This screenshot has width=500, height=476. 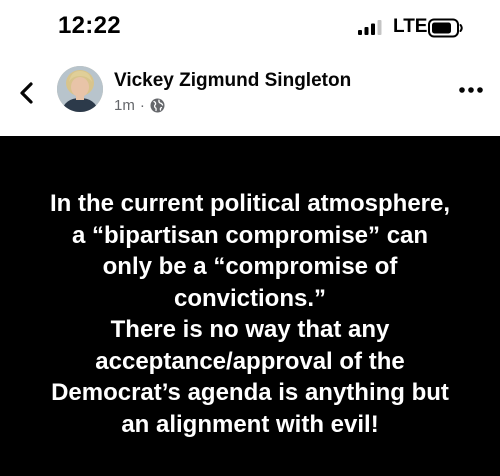 What do you see at coordinates (250, 329) in the screenshot?
I see `post-text-line: There is no way that any` at bounding box center [250, 329].